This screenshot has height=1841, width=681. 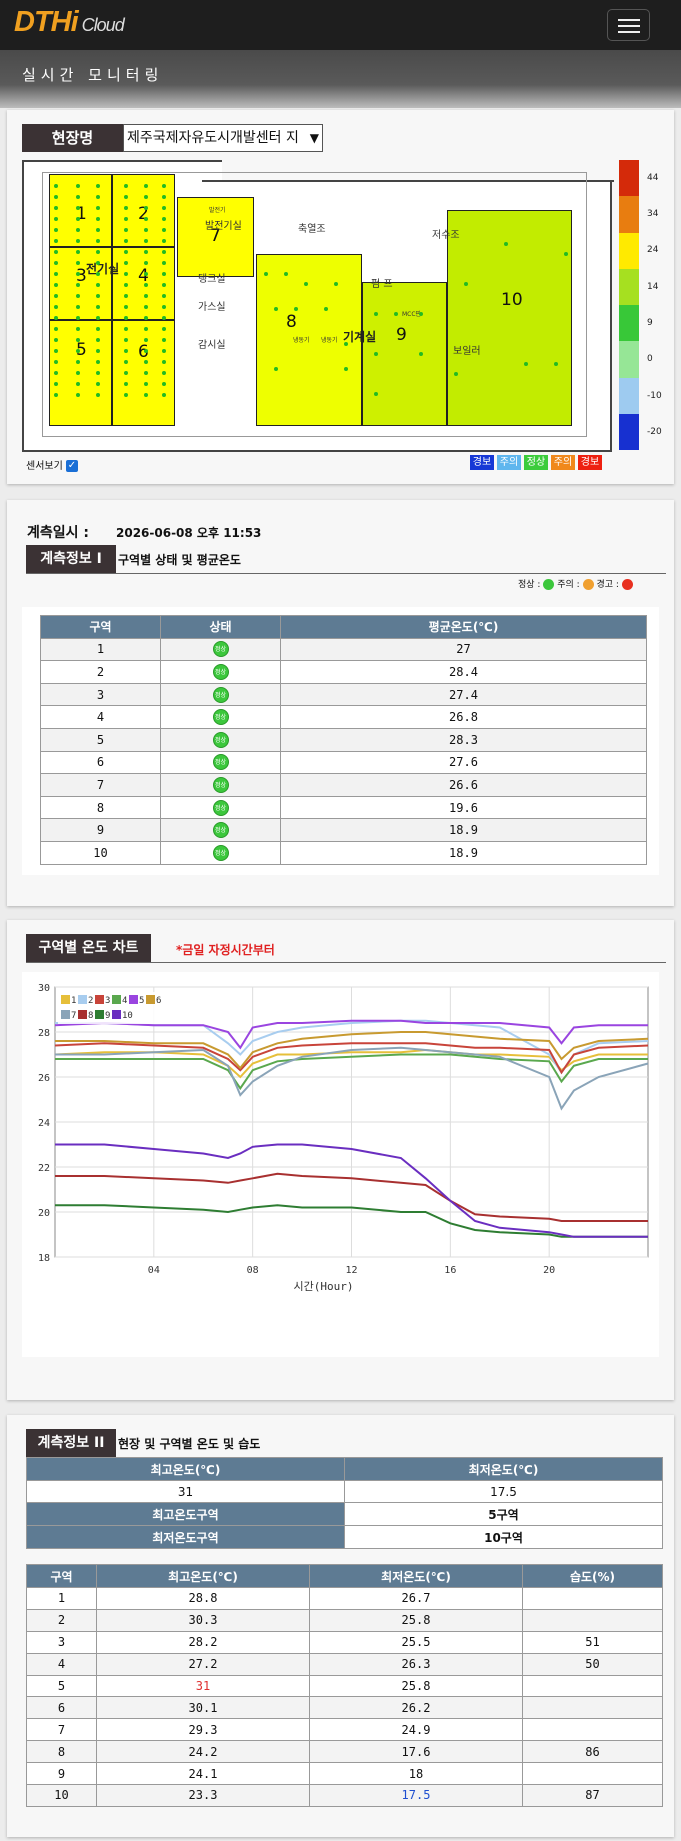 What do you see at coordinates (103, 25) in the screenshot?
I see `logo-sub: Cloud` at bounding box center [103, 25].